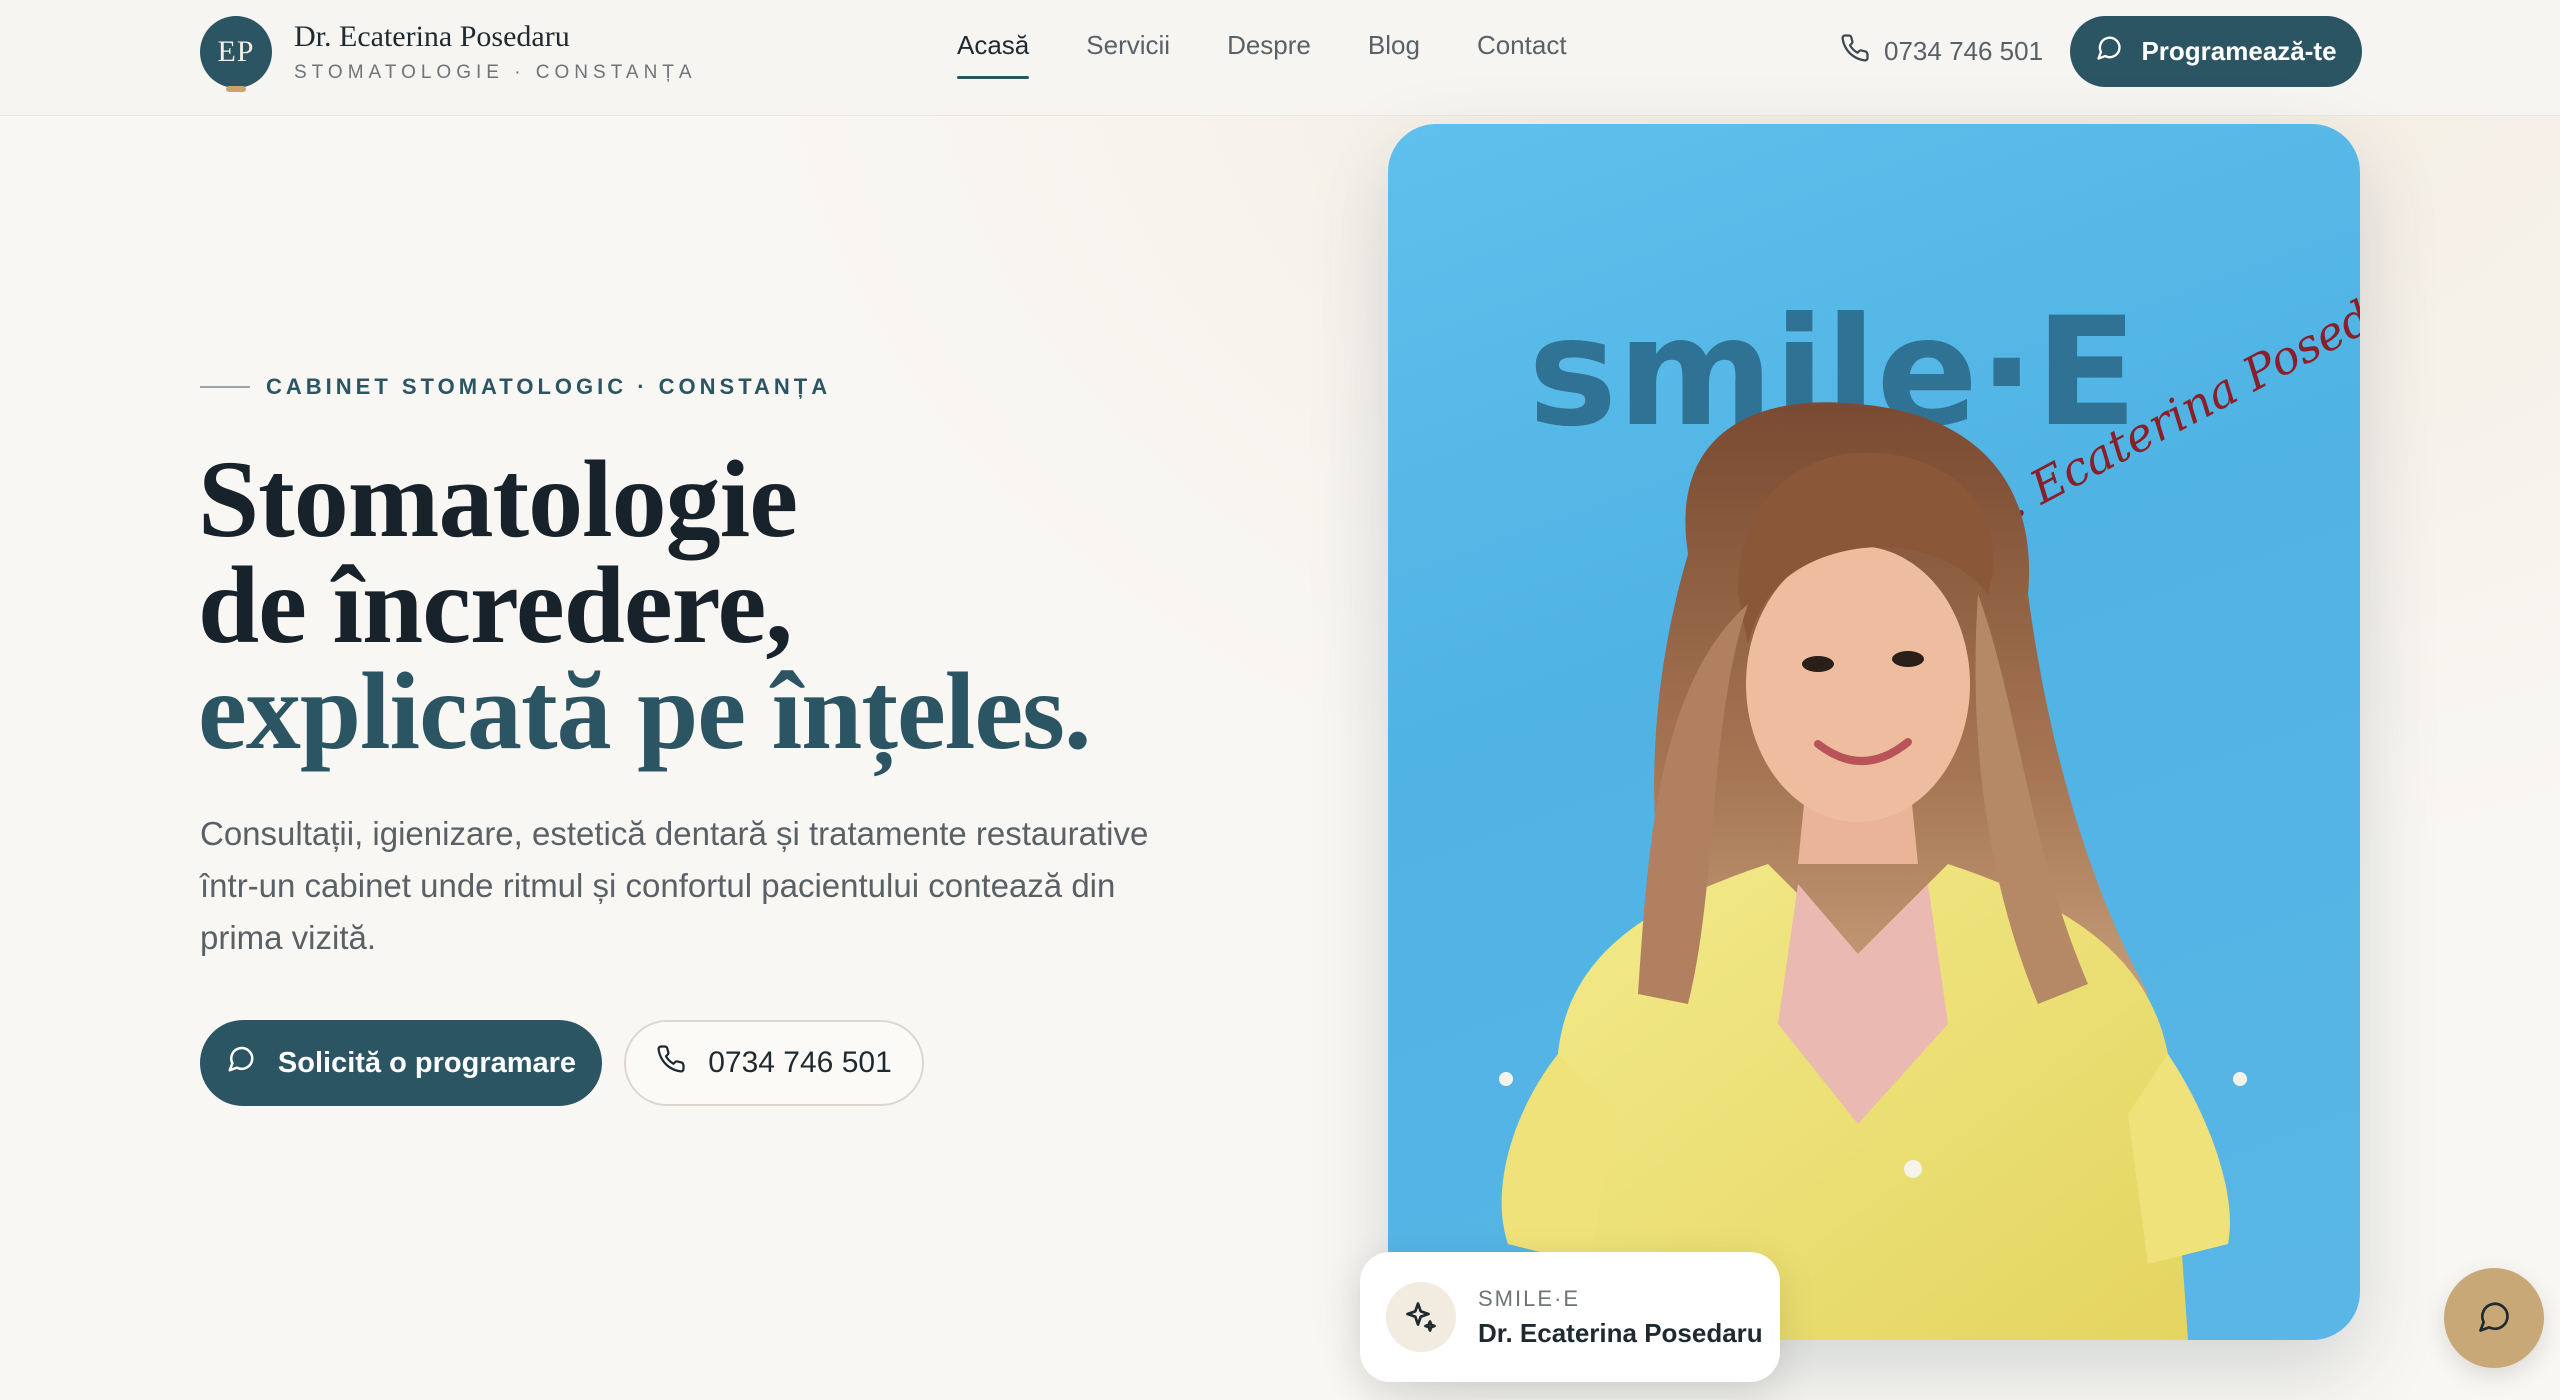 This screenshot has width=2560, height=1400. I want to click on chat-fab-button, so click(2494, 1318).